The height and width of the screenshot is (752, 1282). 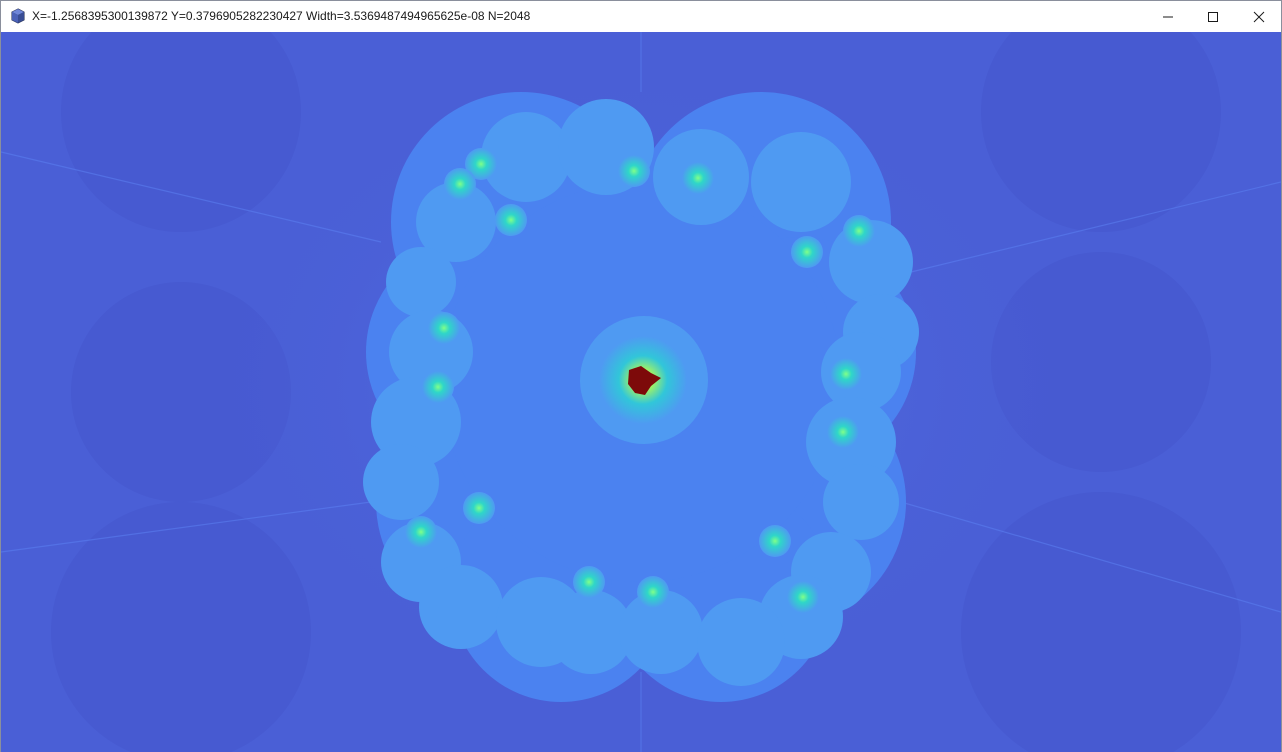 What do you see at coordinates (18, 16) in the screenshot?
I see `cube-icon` at bounding box center [18, 16].